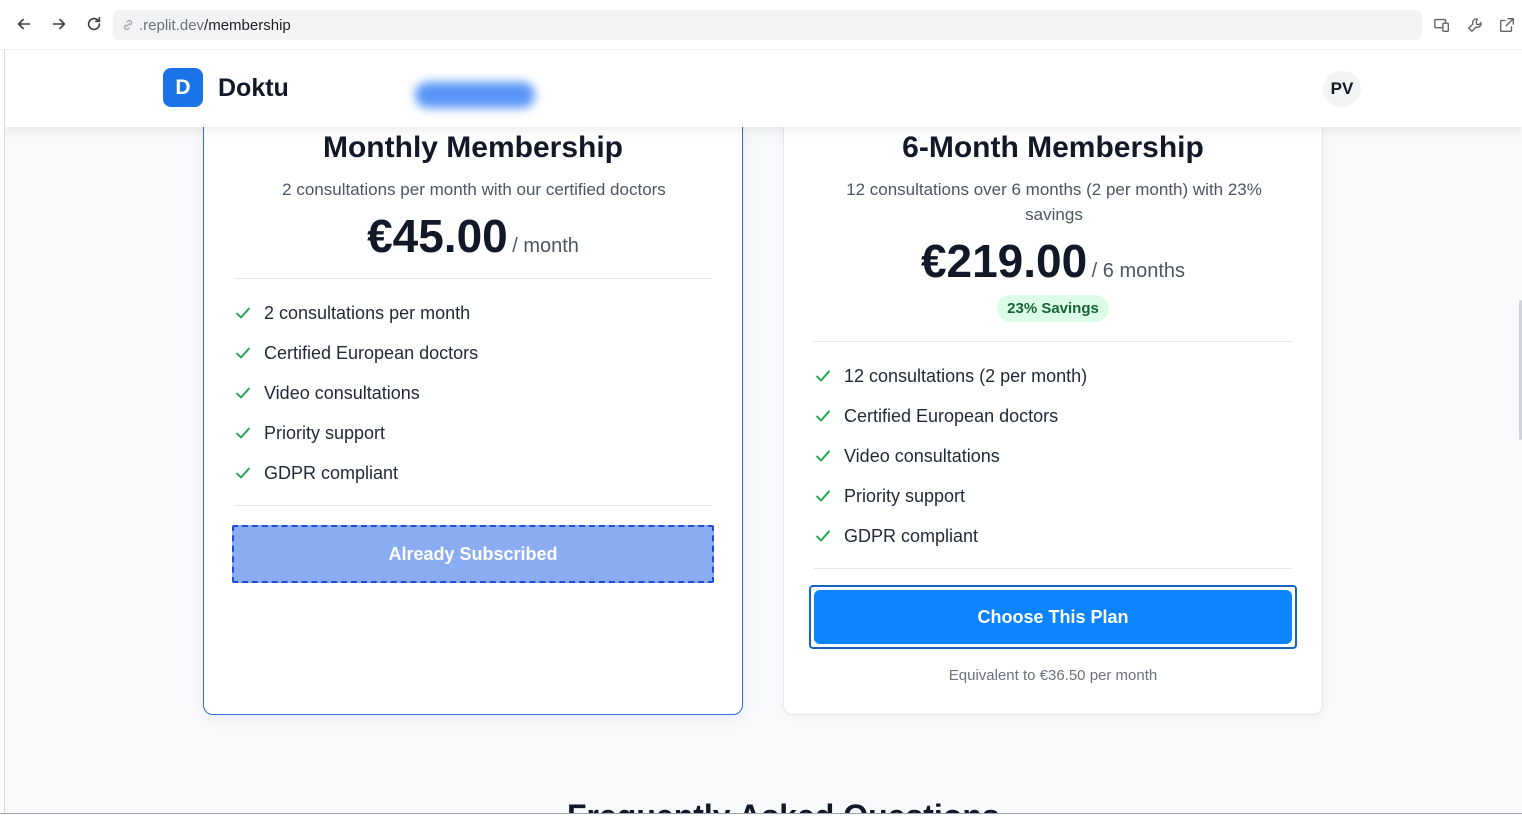  I want to click on app-name: Doktu, so click(253, 88).